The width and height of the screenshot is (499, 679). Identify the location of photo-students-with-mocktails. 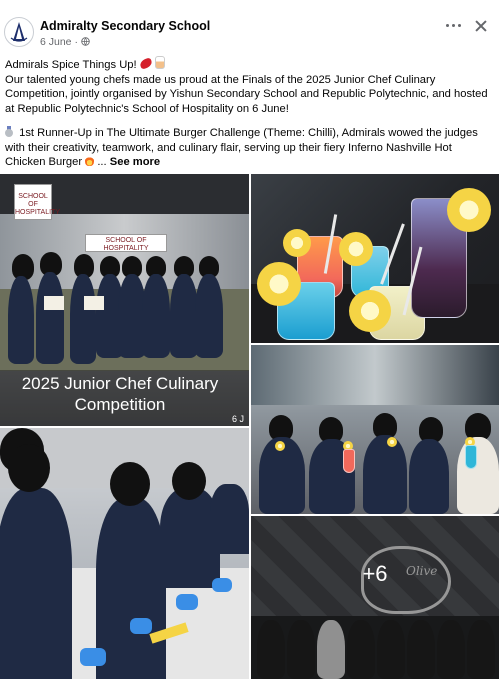
(375, 429).